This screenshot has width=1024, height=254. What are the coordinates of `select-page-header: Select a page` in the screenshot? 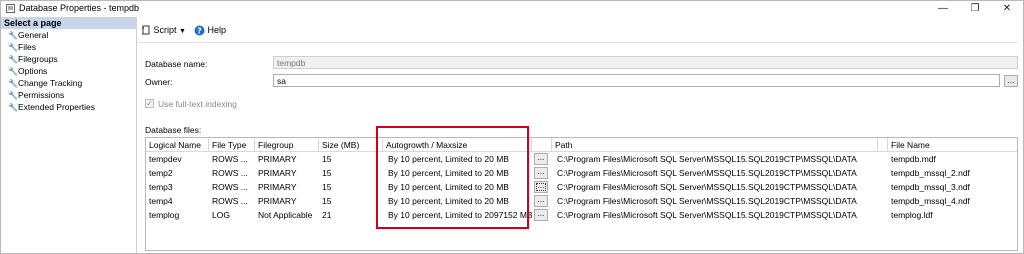 It's located at (68, 23).